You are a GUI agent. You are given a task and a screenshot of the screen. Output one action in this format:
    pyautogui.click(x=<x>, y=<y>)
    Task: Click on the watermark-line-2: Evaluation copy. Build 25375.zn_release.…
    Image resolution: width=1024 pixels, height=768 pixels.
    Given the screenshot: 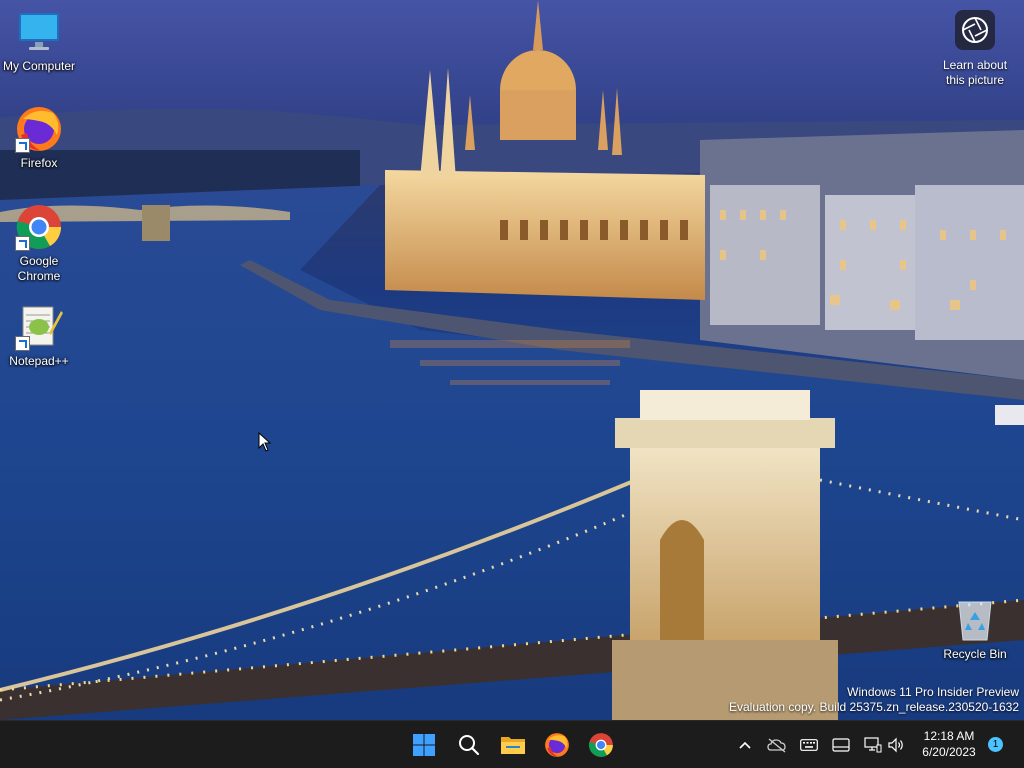 What is the action you would take?
    pyautogui.click(x=874, y=707)
    